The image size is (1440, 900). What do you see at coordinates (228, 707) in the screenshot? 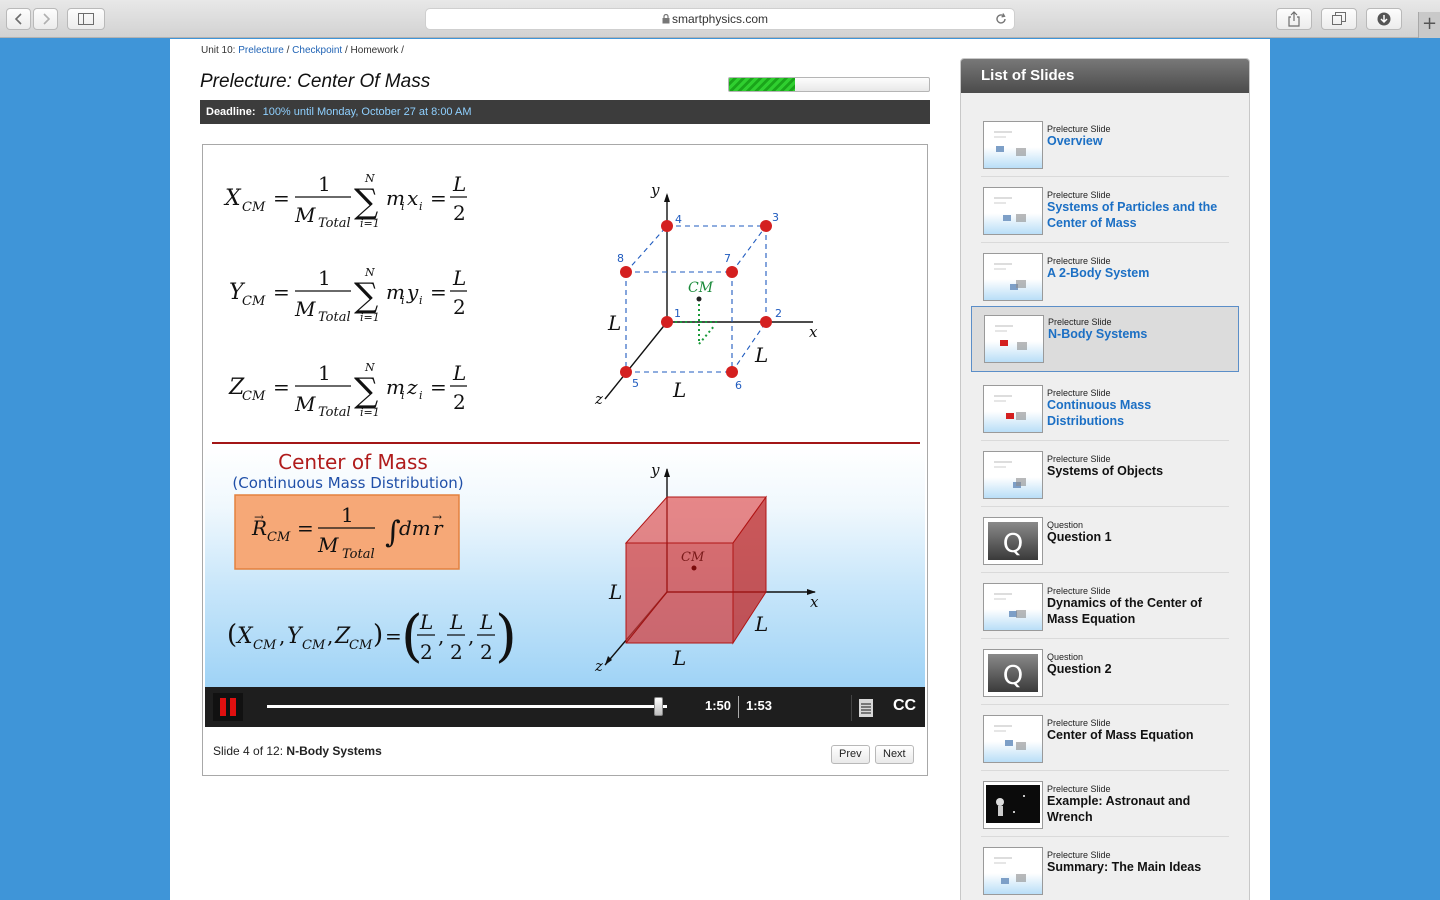
I see `pause-button` at bounding box center [228, 707].